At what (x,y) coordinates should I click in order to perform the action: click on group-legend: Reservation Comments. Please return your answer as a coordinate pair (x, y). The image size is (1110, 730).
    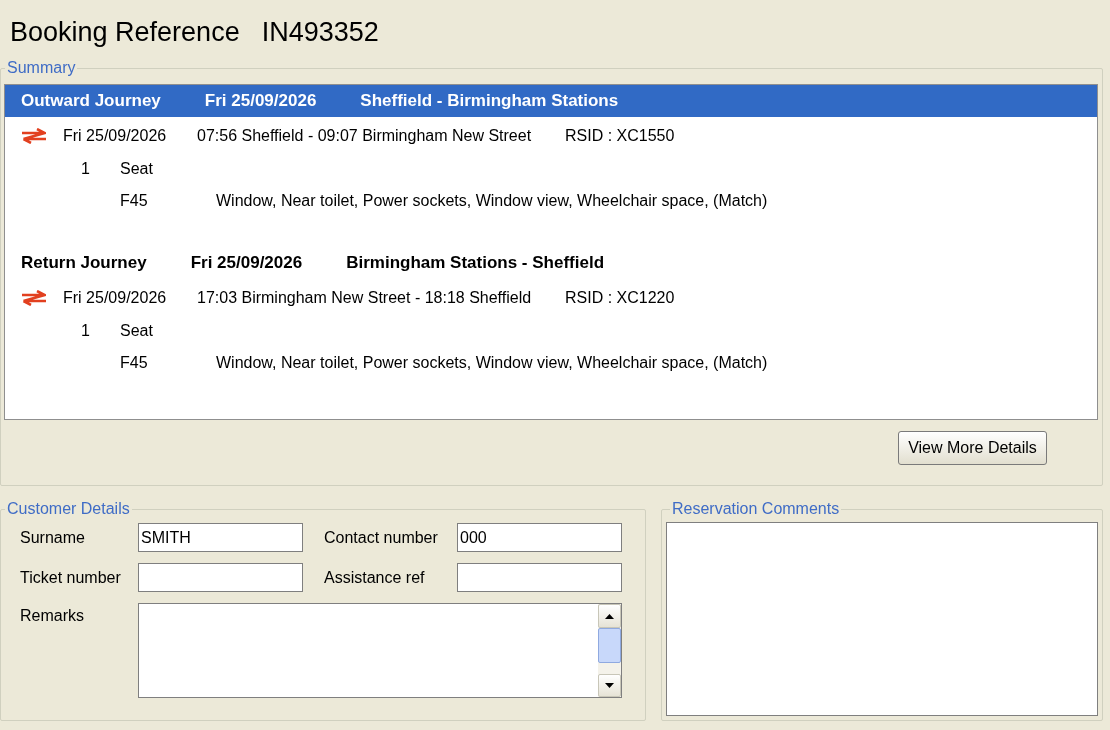
    Looking at the image, I should click on (756, 509).